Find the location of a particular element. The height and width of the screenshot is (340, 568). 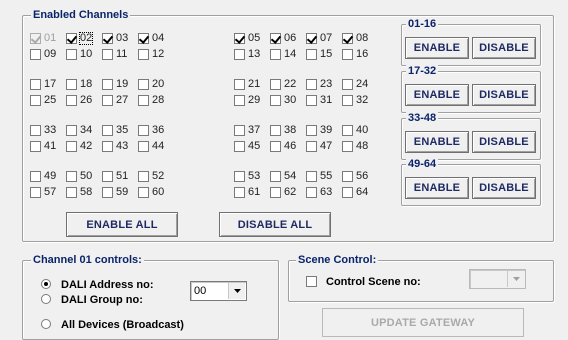

channel-02-checkbox is located at coordinates (71, 38).